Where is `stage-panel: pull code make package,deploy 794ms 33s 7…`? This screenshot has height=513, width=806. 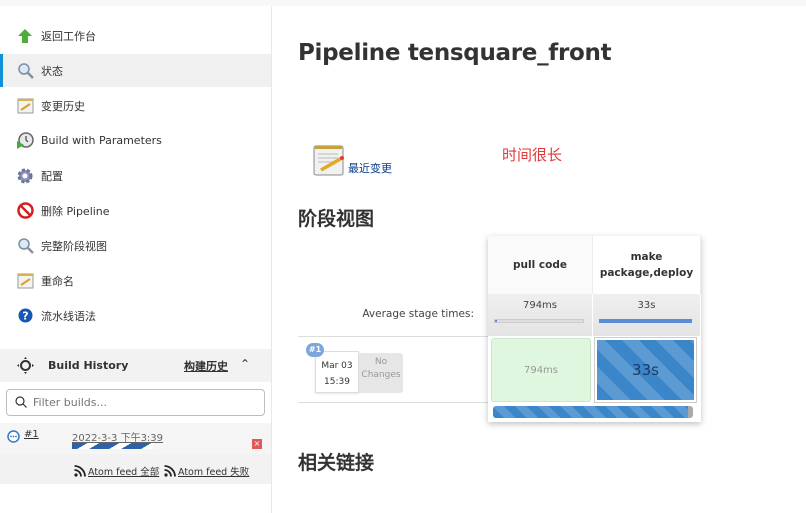
stage-panel: pull code make package,deploy 794ms 33s 7… is located at coordinates (594, 329).